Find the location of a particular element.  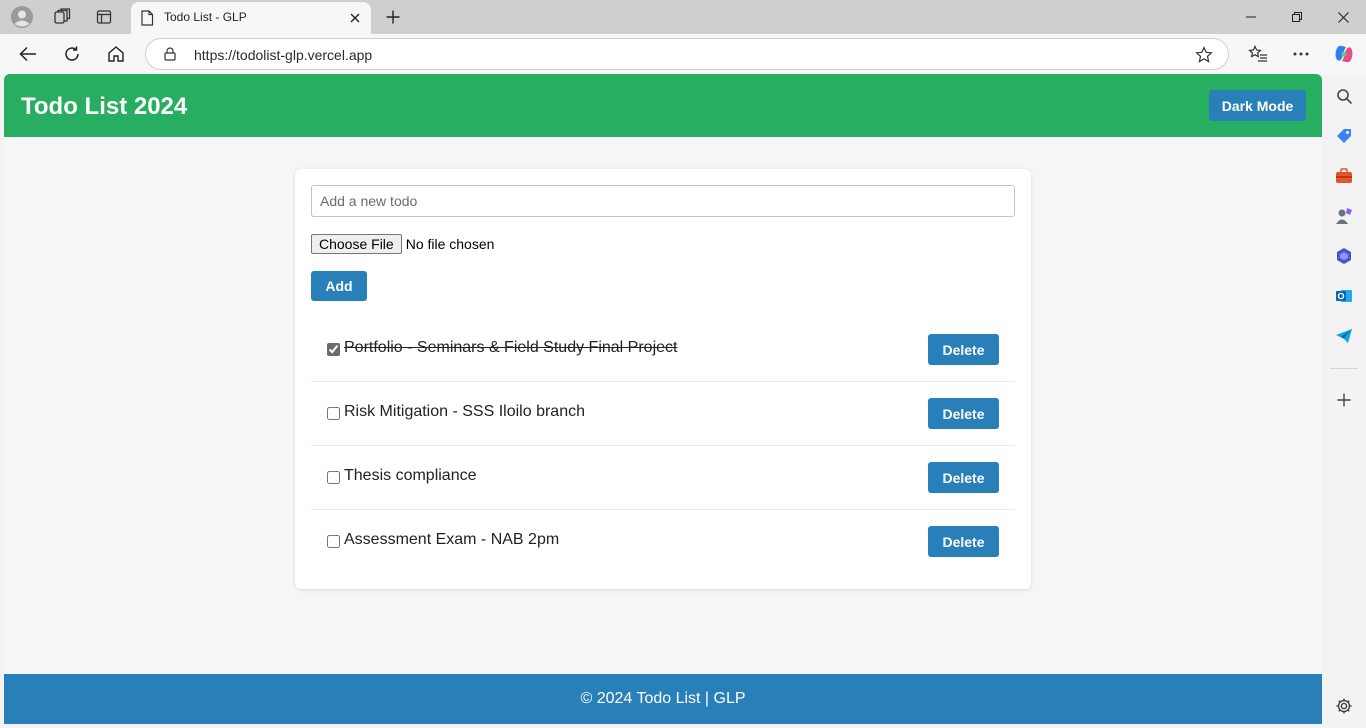

shopping-tag-icon is located at coordinates (1344, 136).